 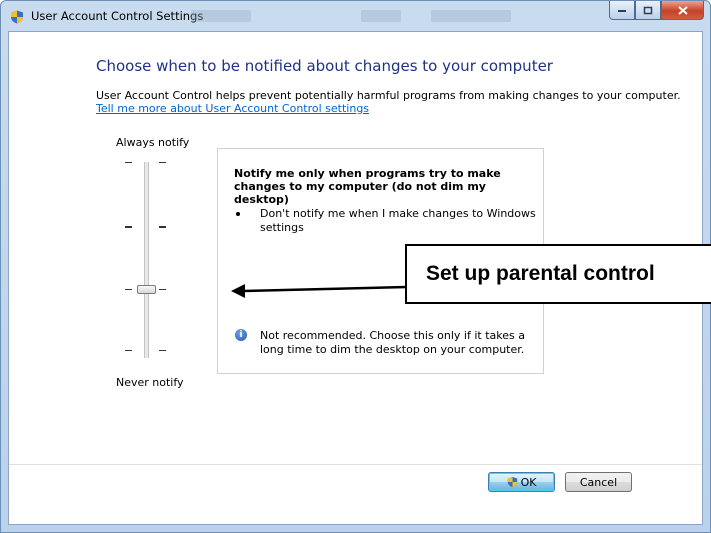 What do you see at coordinates (146, 289) in the screenshot?
I see `slider-thumb` at bounding box center [146, 289].